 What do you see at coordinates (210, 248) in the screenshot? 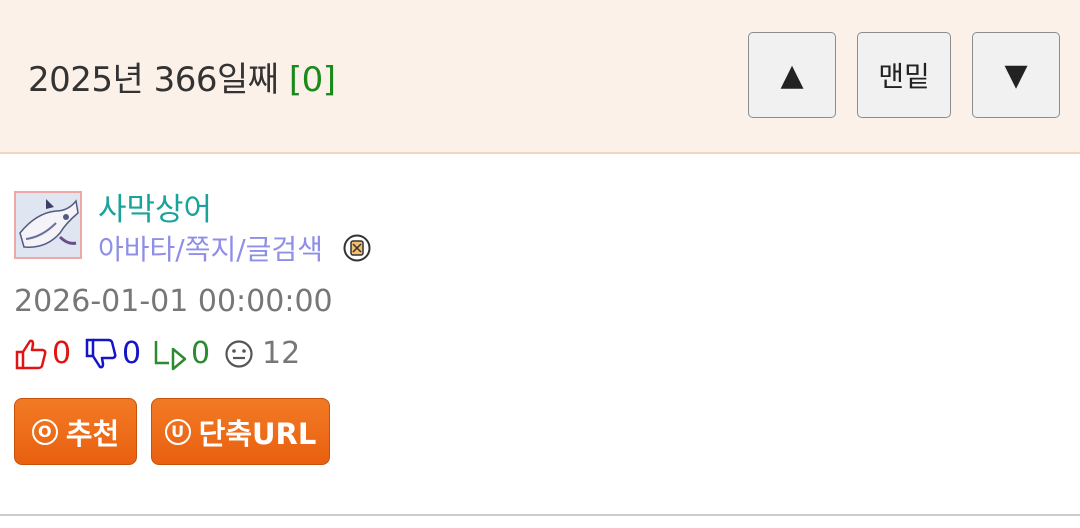
I see `author-links: 아바타/쪽지/글검색` at bounding box center [210, 248].